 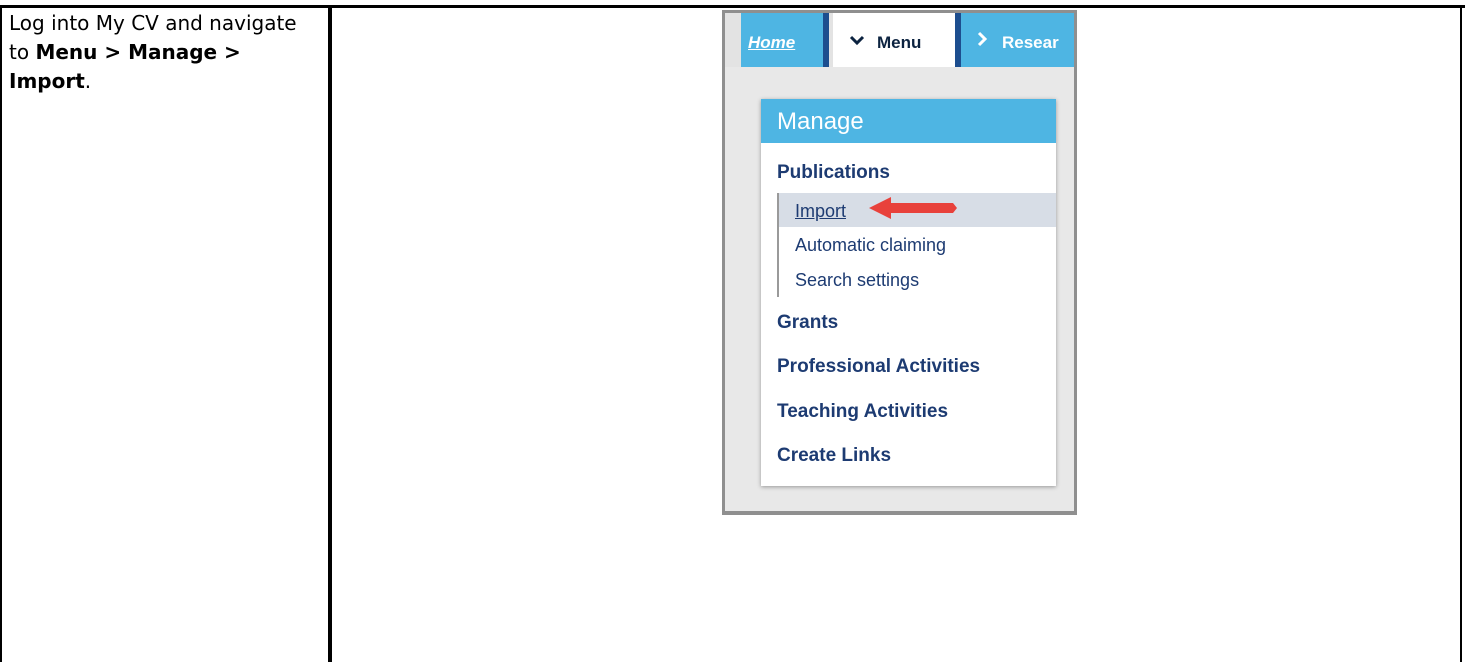 I want to click on tab-home-label: Home, so click(x=771, y=43).